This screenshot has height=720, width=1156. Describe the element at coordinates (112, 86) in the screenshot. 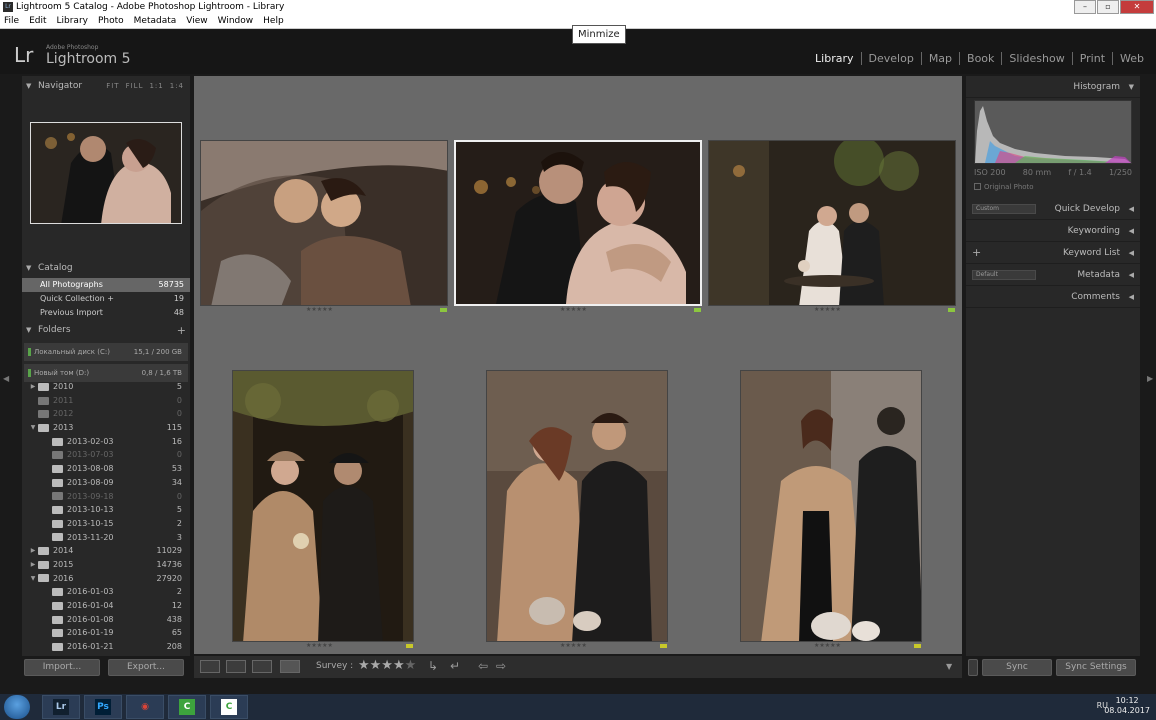

I see `zoom-fit: FIT` at that location.